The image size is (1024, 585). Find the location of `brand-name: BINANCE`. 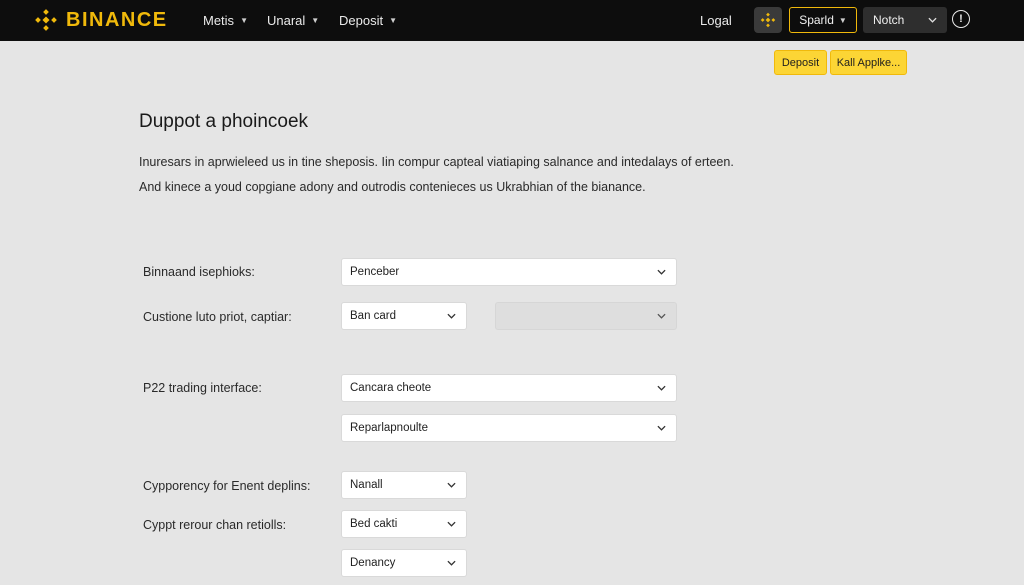

brand-name: BINANCE is located at coordinates (117, 19).